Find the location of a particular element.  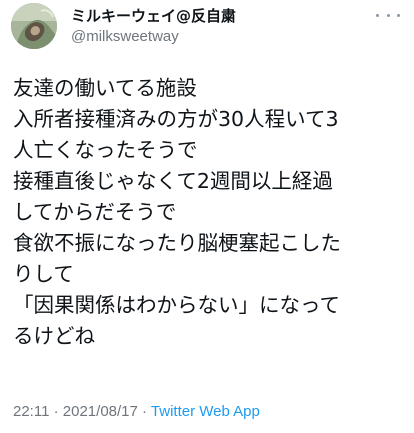

tweet-meta: 22:11 · 2021/08/17 · Twitter Web App is located at coordinates (136, 412).